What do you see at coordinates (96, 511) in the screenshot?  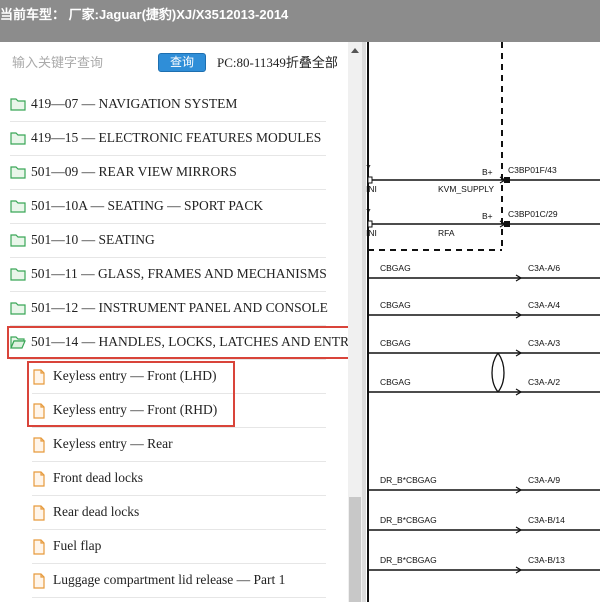 I see `tree-document-label: Rear dead locks` at bounding box center [96, 511].